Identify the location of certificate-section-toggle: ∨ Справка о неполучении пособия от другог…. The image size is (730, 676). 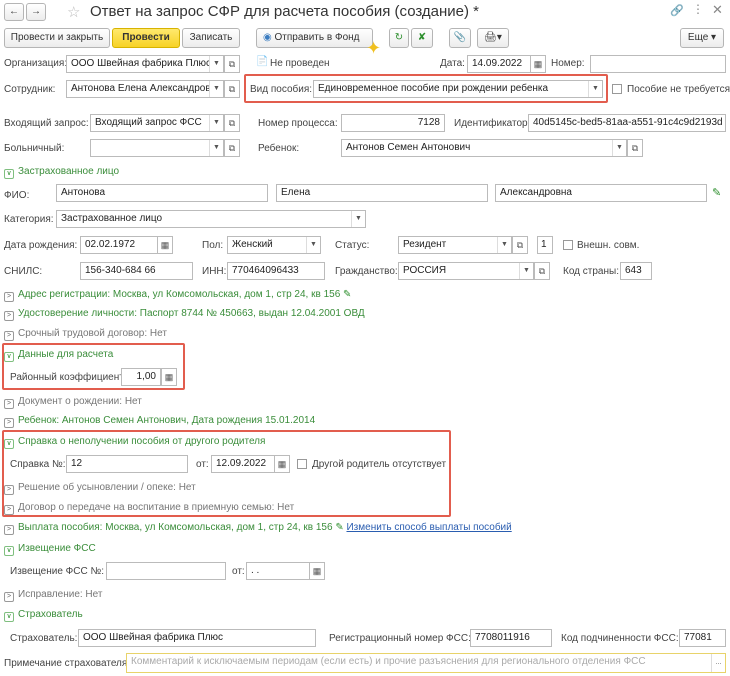
(134, 442).